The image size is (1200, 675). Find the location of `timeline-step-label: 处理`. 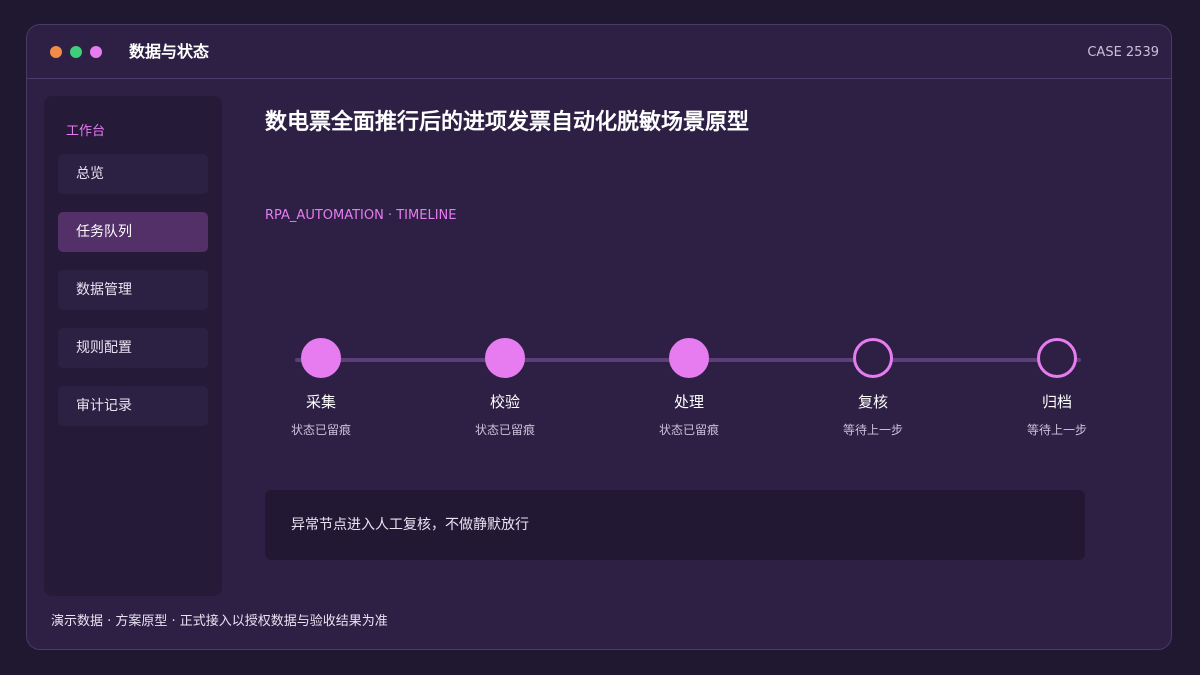

timeline-step-label: 处理 is located at coordinates (688, 402).